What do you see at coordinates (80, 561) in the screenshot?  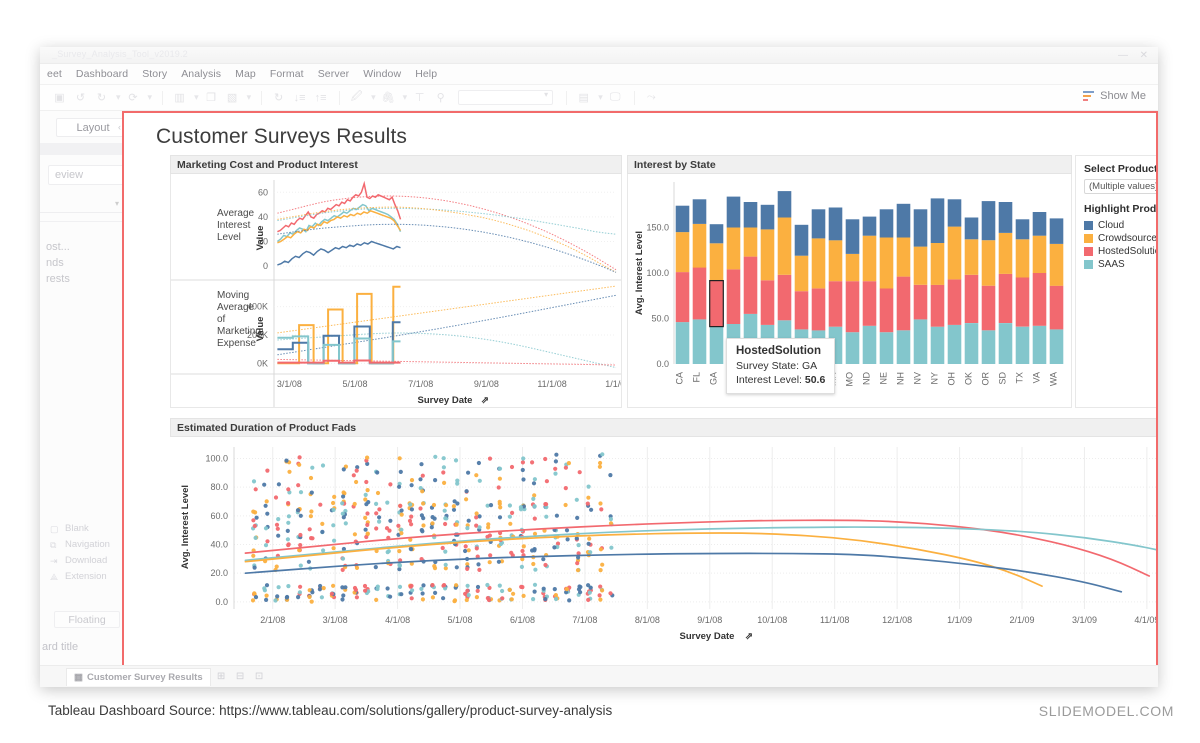 I see `object-item-download: ⇥ Download` at bounding box center [80, 561].